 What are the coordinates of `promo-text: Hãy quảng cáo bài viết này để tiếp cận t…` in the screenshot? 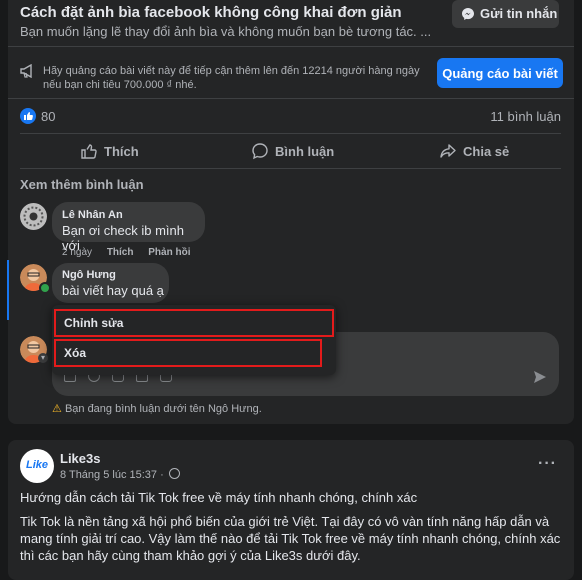 It's located at (231, 78).